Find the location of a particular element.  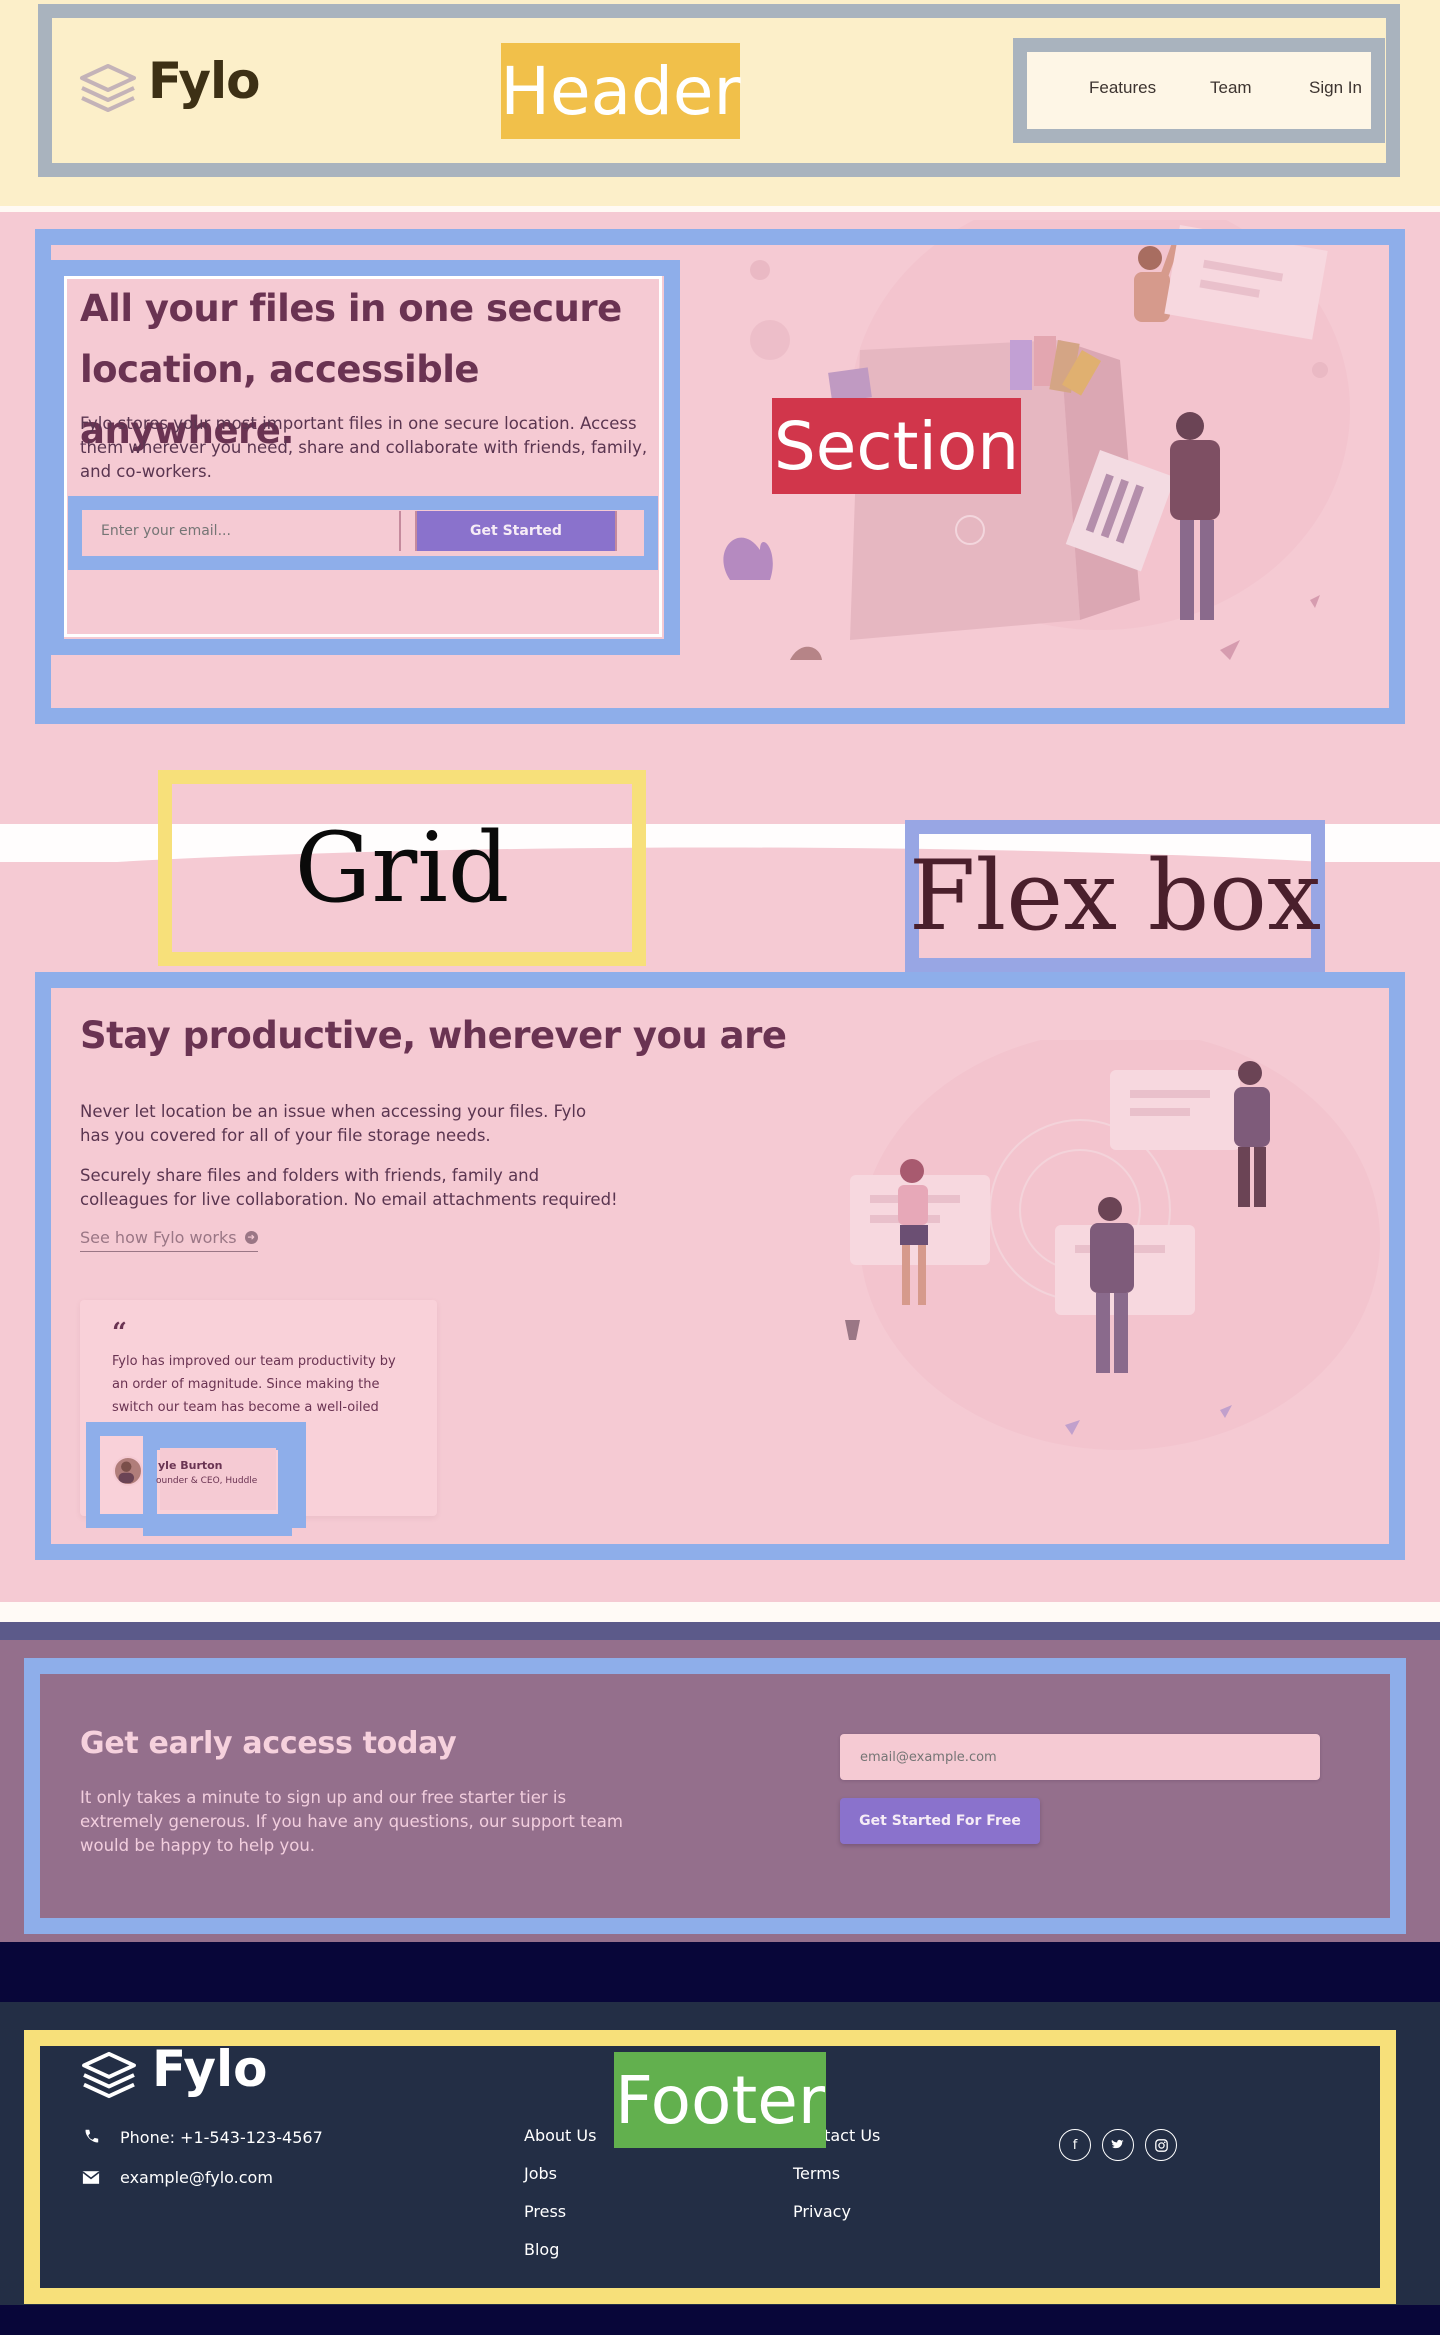

form-end-cap is located at coordinates (628, 531).